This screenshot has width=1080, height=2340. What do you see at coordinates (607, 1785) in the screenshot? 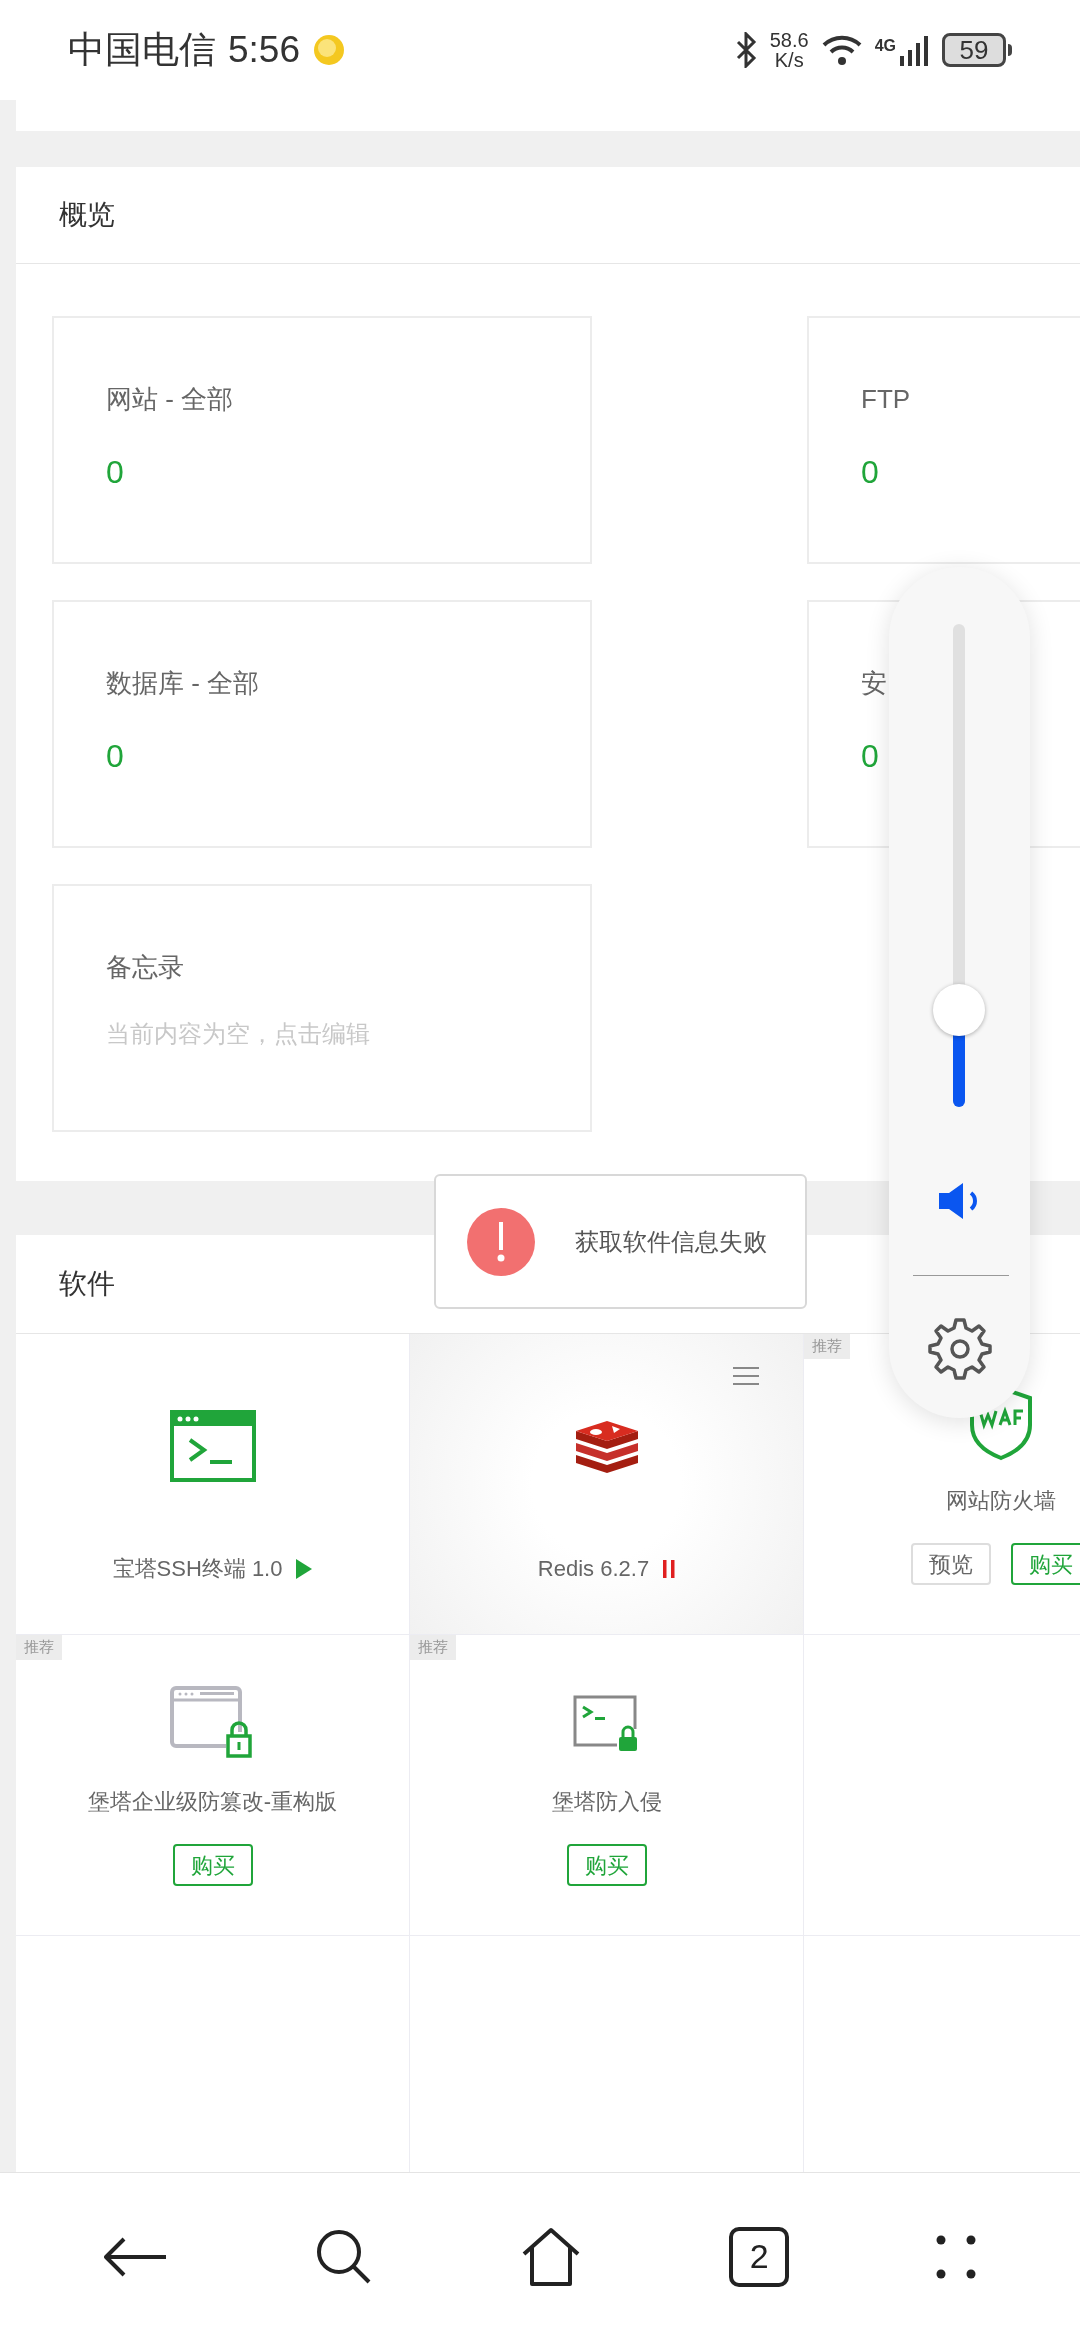
I see `software-tile: 推荐 堡塔防入侵 购买` at bounding box center [607, 1785].